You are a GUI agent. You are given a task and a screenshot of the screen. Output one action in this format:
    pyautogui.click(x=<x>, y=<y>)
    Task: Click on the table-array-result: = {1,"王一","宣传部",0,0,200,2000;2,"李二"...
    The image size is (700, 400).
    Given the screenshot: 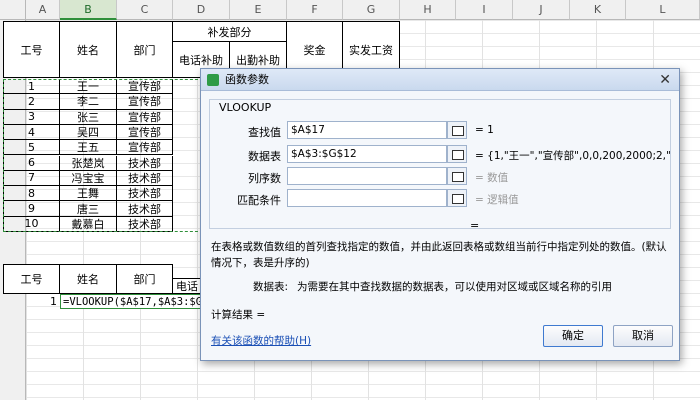 What is the action you would take?
    pyautogui.click(x=573, y=156)
    